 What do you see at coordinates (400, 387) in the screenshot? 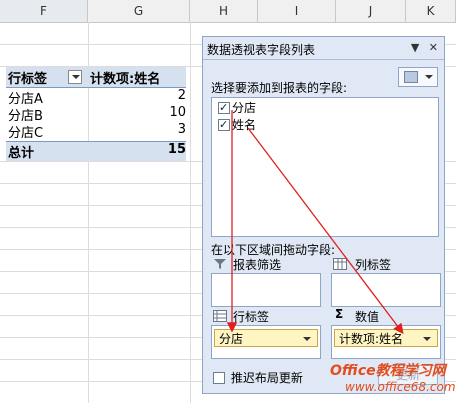
I see `watermark-url: www.office68.com` at bounding box center [400, 387].